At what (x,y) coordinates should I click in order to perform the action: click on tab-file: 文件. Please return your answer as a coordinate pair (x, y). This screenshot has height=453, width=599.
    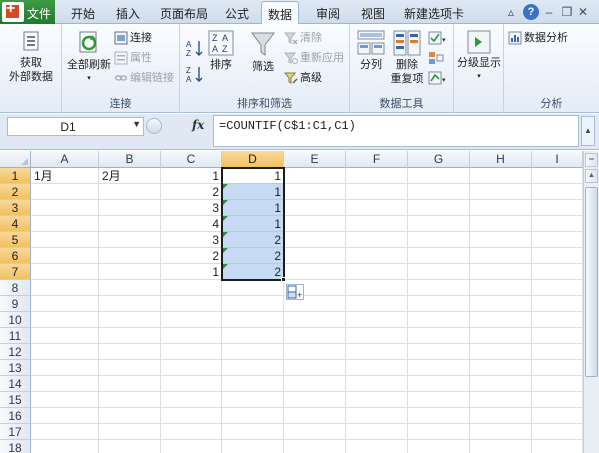
    Looking at the image, I should click on (27, 12).